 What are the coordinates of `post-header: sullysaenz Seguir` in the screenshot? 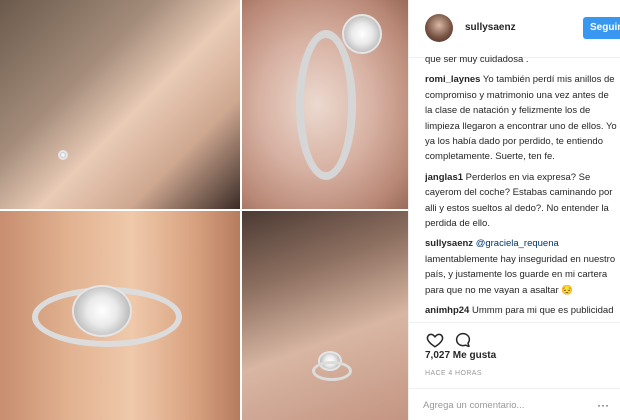 It's located at (514, 29).